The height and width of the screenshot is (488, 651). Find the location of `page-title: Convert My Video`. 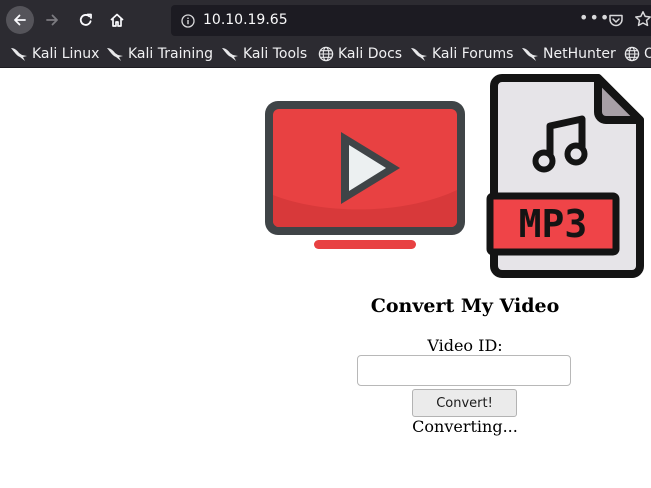

page-title: Convert My Video is located at coordinates (465, 306).